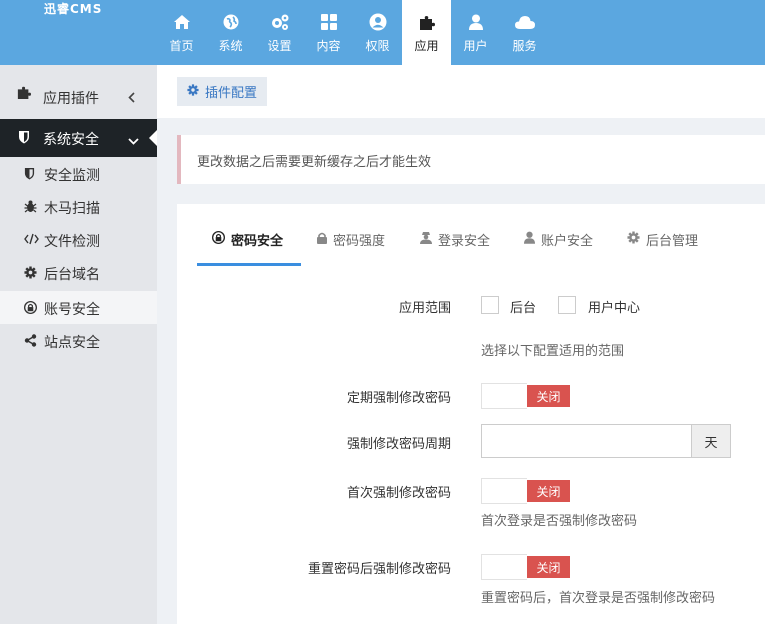 This screenshot has height=624, width=765. I want to click on active-indicator, so click(153, 138).